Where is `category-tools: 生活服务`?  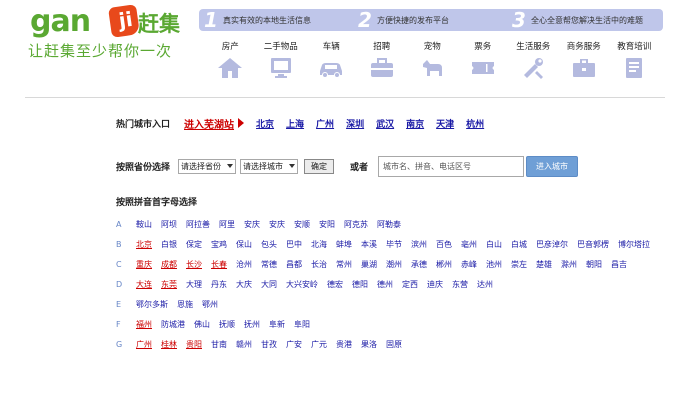
category-tools: 生活服务 is located at coordinates (533, 60).